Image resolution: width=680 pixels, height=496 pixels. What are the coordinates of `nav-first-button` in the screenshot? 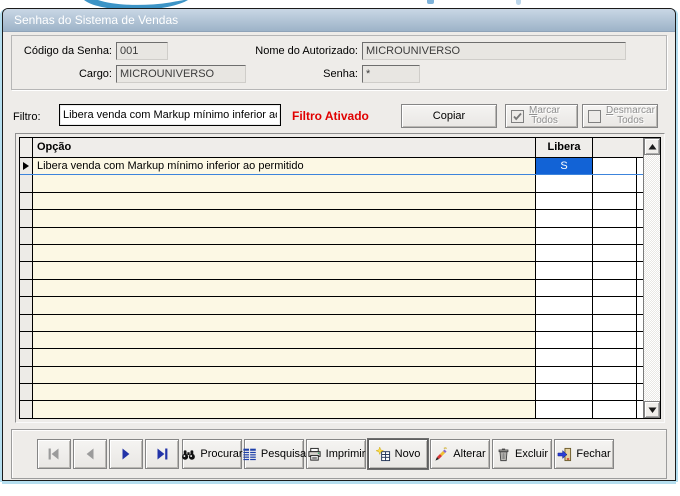 It's located at (54, 454).